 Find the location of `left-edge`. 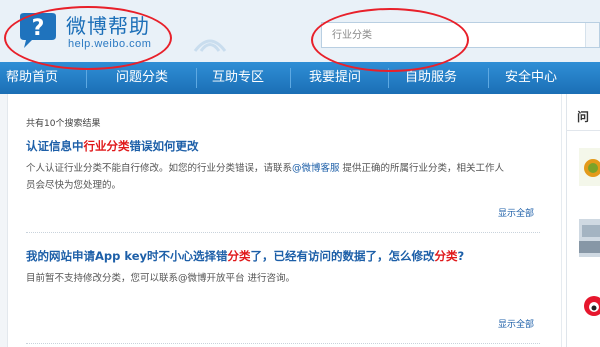

left-edge is located at coordinates (4, 220).